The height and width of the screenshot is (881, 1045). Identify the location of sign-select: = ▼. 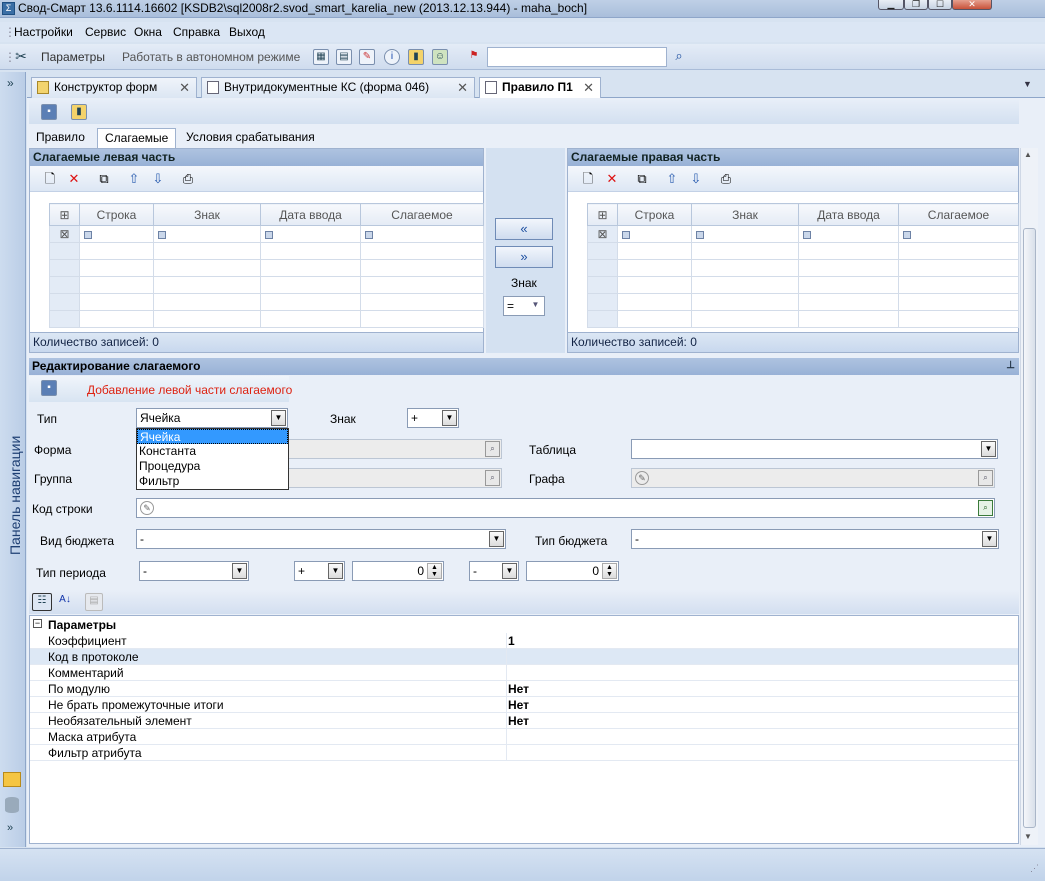
(524, 306).